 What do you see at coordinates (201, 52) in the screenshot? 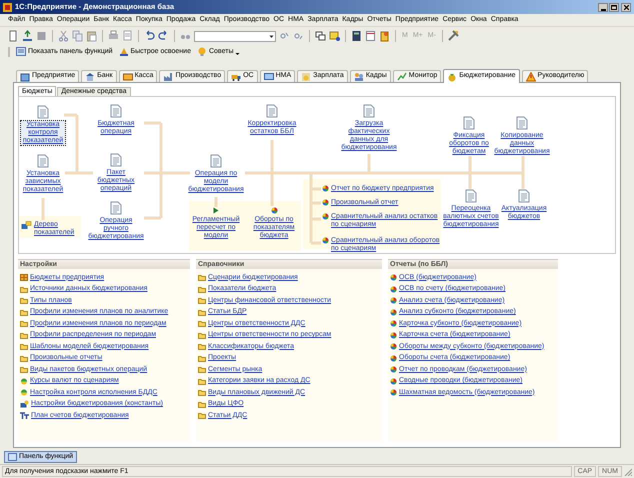
I see `lightbulb-icon` at bounding box center [201, 52].